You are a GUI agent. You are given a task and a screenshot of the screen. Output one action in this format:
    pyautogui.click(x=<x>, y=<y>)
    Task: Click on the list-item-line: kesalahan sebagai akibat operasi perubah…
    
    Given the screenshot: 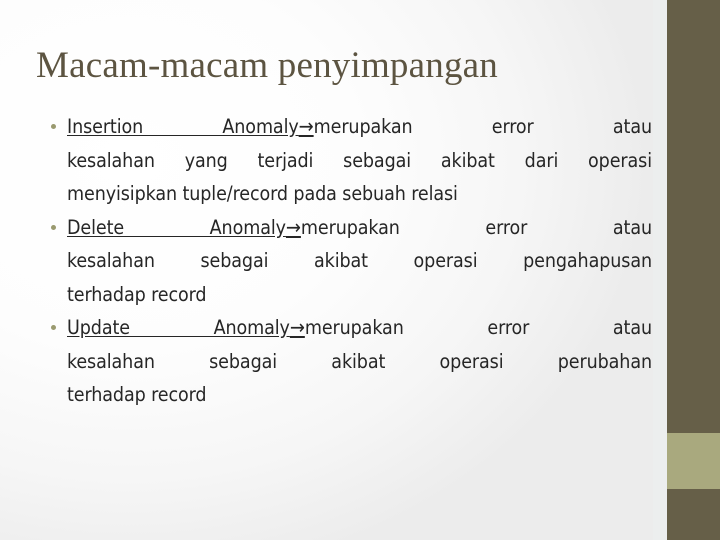 What is the action you would take?
    pyautogui.click(x=359, y=361)
    